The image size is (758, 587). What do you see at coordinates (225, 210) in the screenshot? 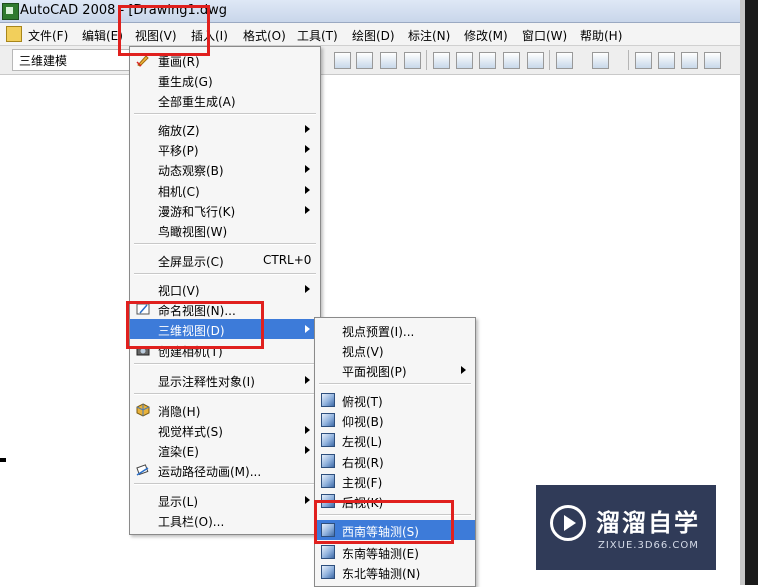
I see `view-menu-item-walk-fly: 漫游和飞行(K)` at bounding box center [225, 210].